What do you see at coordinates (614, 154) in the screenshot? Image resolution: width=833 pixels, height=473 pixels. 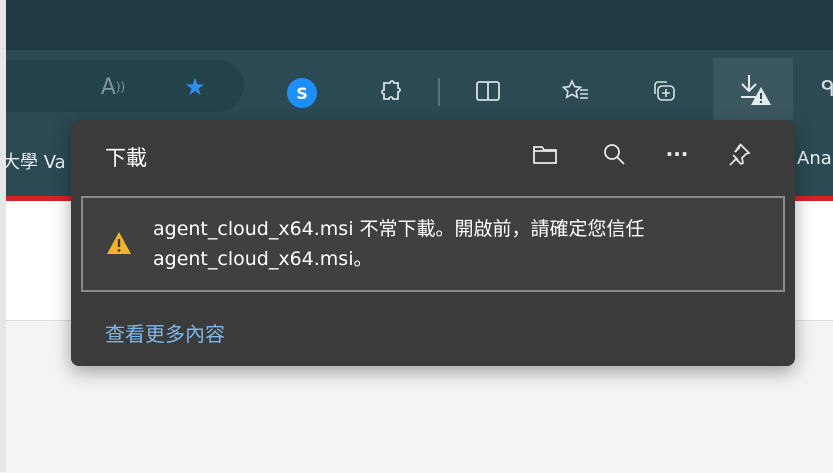 I see `search-icon` at bounding box center [614, 154].